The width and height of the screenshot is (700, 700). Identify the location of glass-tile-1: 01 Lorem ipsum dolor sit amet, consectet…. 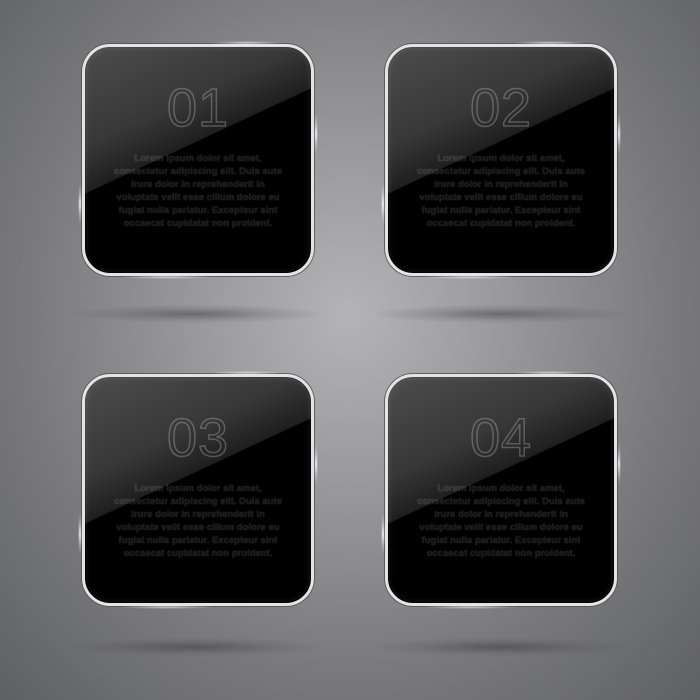
(198, 160).